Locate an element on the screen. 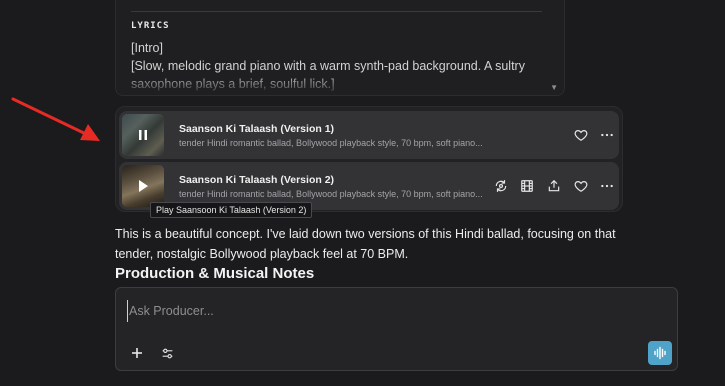 This screenshot has height=386, width=725. settings-button is located at coordinates (167, 353).